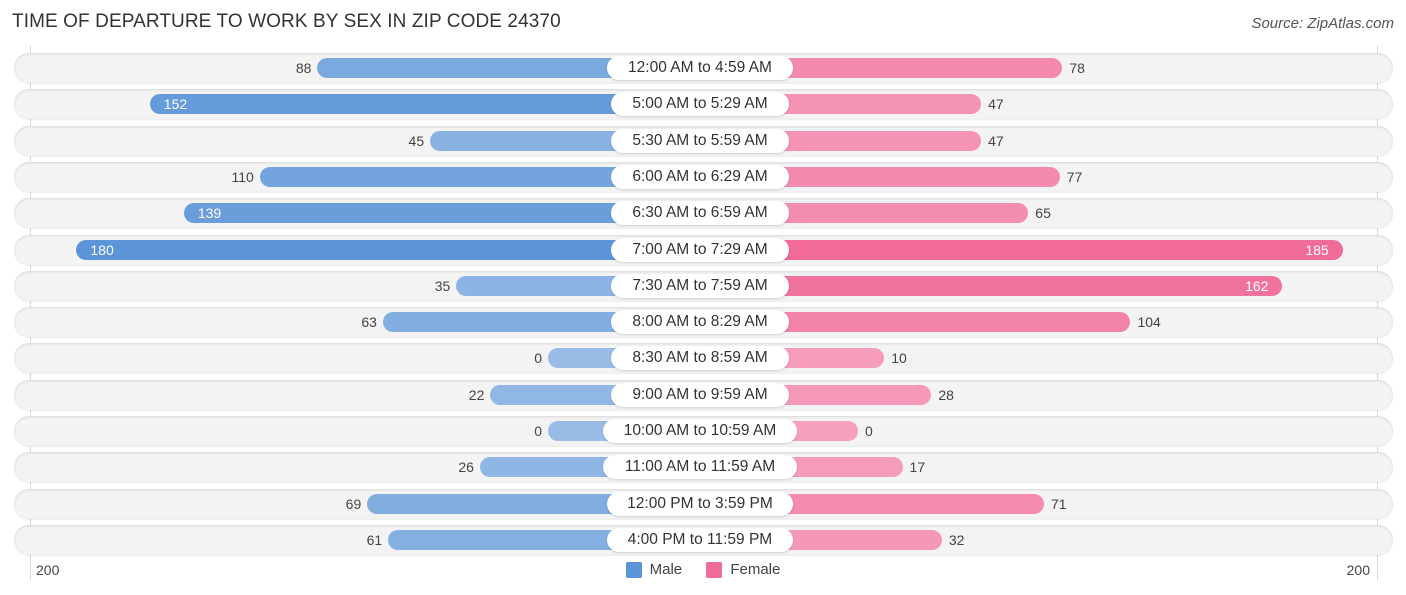 The width and height of the screenshot is (1406, 595). I want to click on female-value-label: 65, so click(1043, 213).